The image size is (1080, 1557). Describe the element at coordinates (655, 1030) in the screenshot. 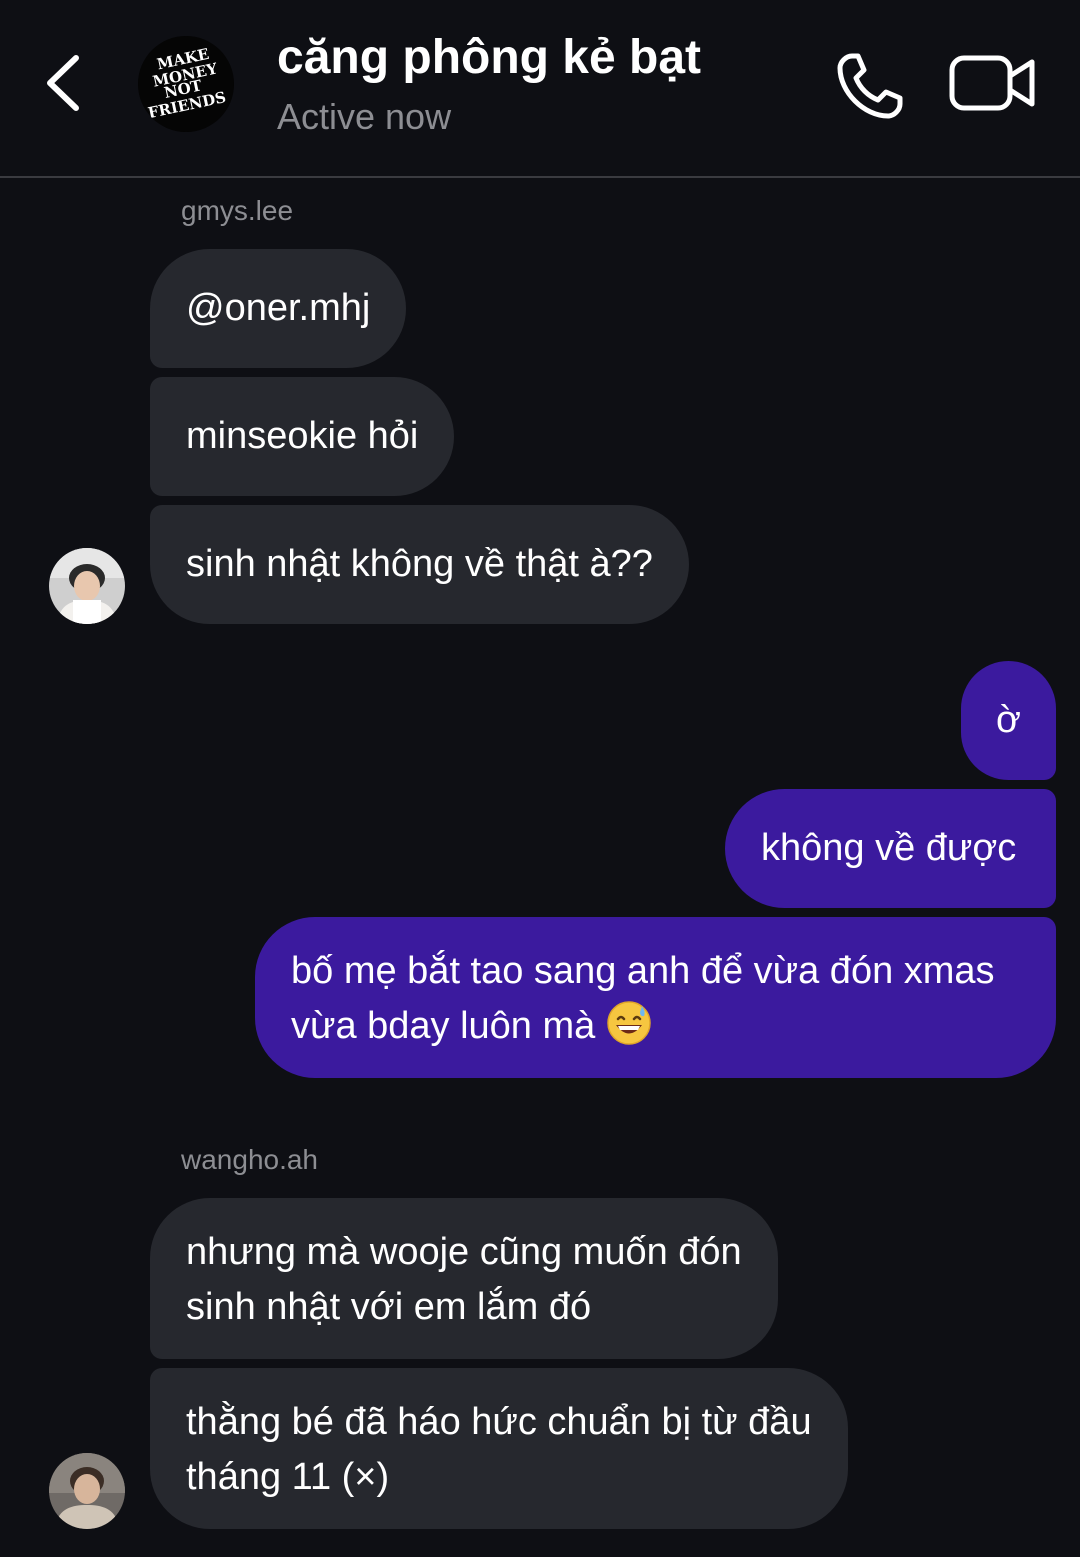

I see `message-text-line: vừa bday luôn mà` at that location.